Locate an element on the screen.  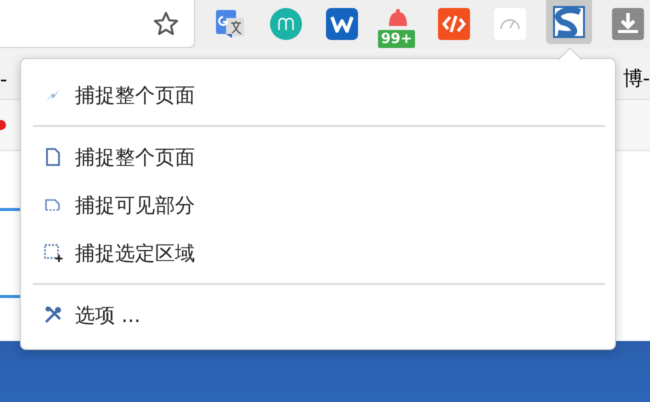
page-text: - is located at coordinates (4, 78).